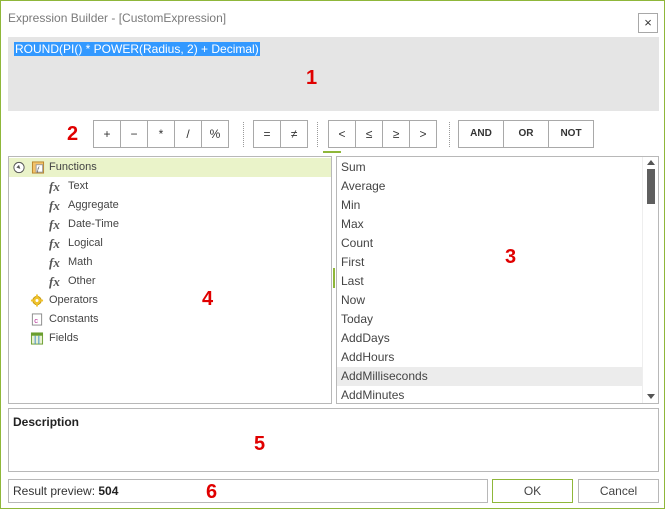  Describe the element at coordinates (170, 243) in the screenshot. I see `tree-item-logical: fx Logical` at that location.